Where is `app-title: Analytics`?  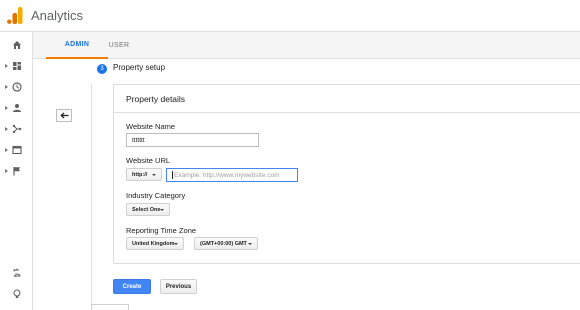 app-title: Analytics is located at coordinates (57, 15).